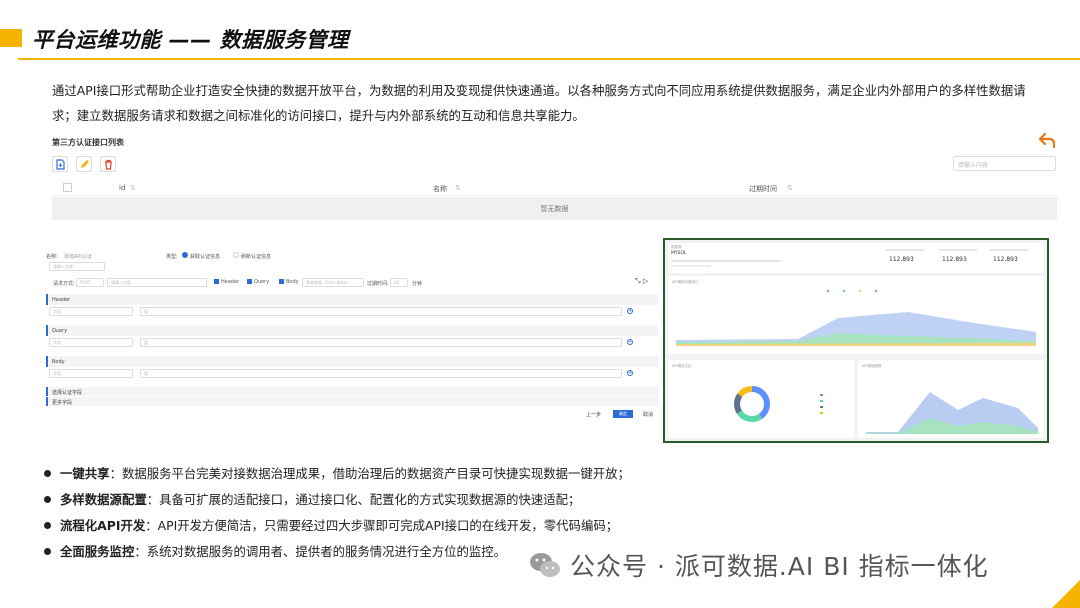 The width and height of the screenshot is (1080, 608). Describe the element at coordinates (85, 473) in the screenshot. I see `feature-term: 一键共享` at that location.